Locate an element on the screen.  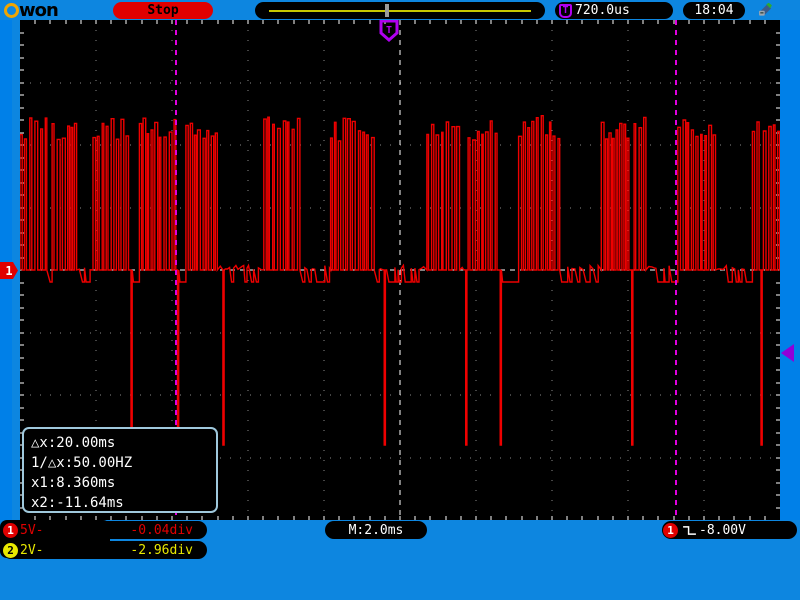
top-status-bar: won Stop T 720.0us 18:04 is located at coordinates (400, 10).